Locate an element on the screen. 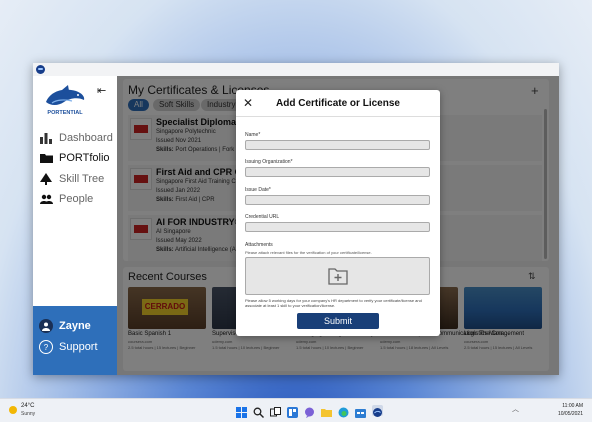 The height and width of the screenshot is (422, 592). issue-date-field is located at coordinates (337, 200).